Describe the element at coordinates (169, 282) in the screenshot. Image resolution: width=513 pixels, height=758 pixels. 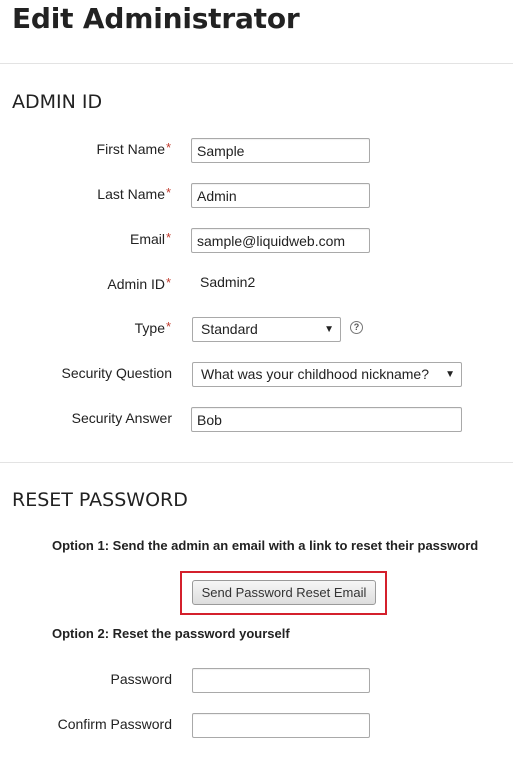
I see `admin-id-required-marker: *` at that location.